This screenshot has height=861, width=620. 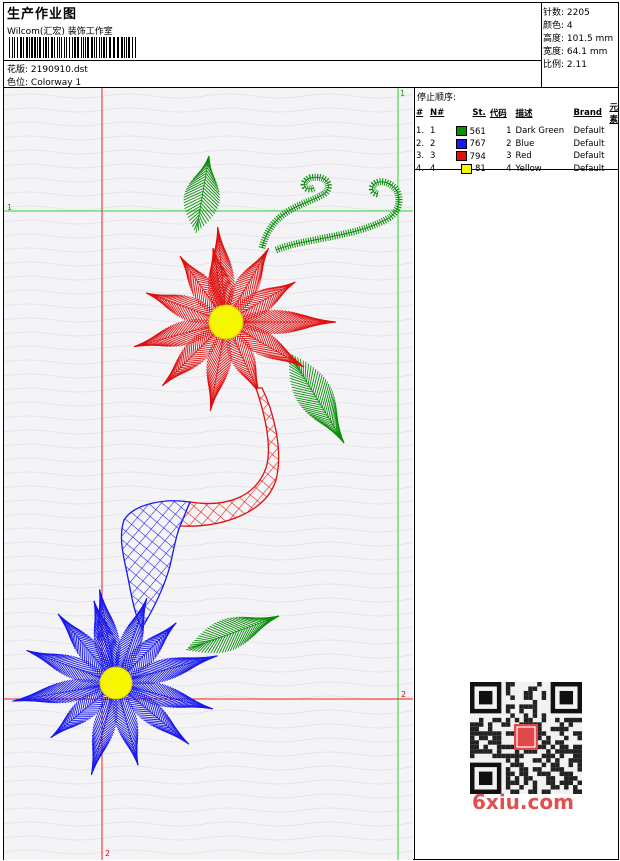 What do you see at coordinates (432, 131) in the screenshot?
I see `color-row-n: 1` at bounding box center [432, 131].